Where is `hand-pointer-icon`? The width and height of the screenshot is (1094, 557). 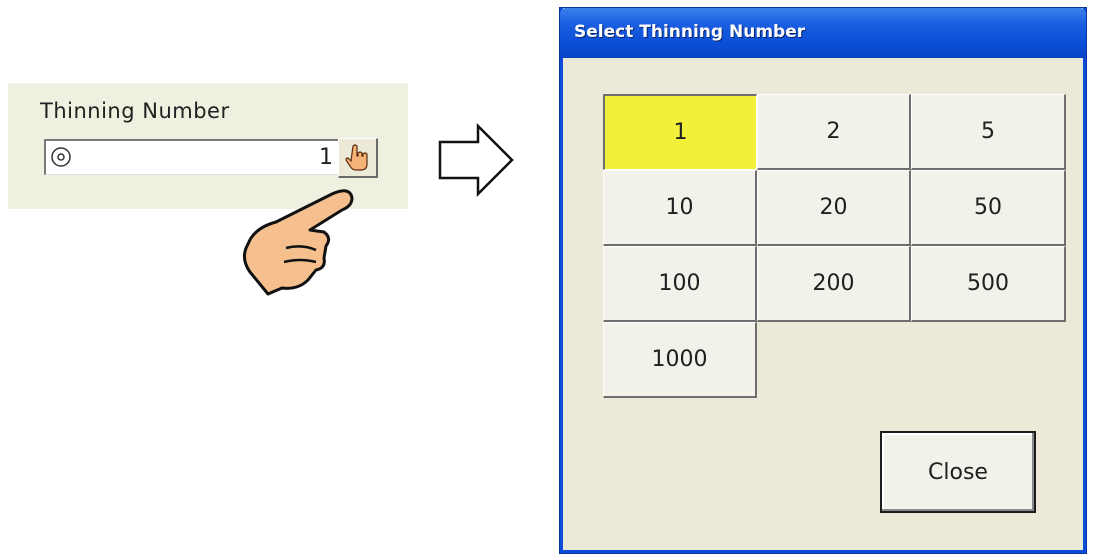
hand-pointer-icon is located at coordinates (356, 157).